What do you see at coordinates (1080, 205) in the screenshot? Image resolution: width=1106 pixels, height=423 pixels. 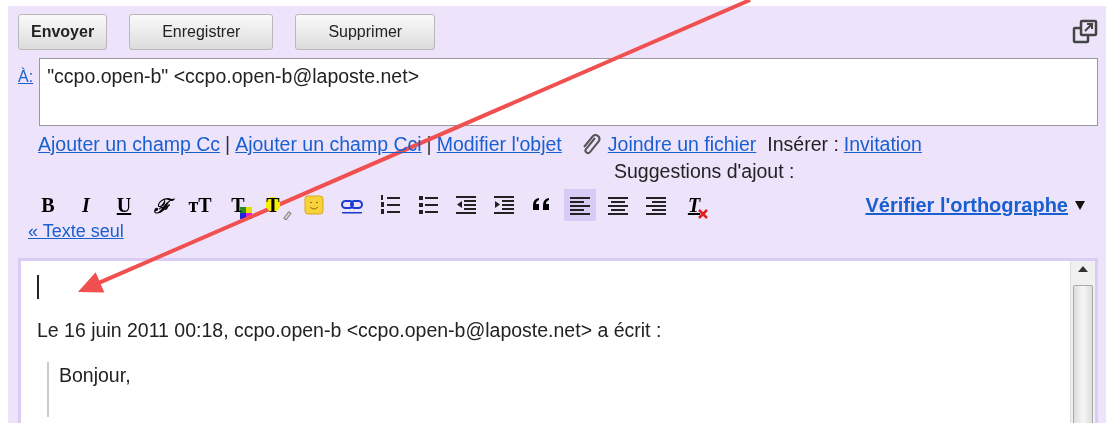 I see `caret-icon` at bounding box center [1080, 205].